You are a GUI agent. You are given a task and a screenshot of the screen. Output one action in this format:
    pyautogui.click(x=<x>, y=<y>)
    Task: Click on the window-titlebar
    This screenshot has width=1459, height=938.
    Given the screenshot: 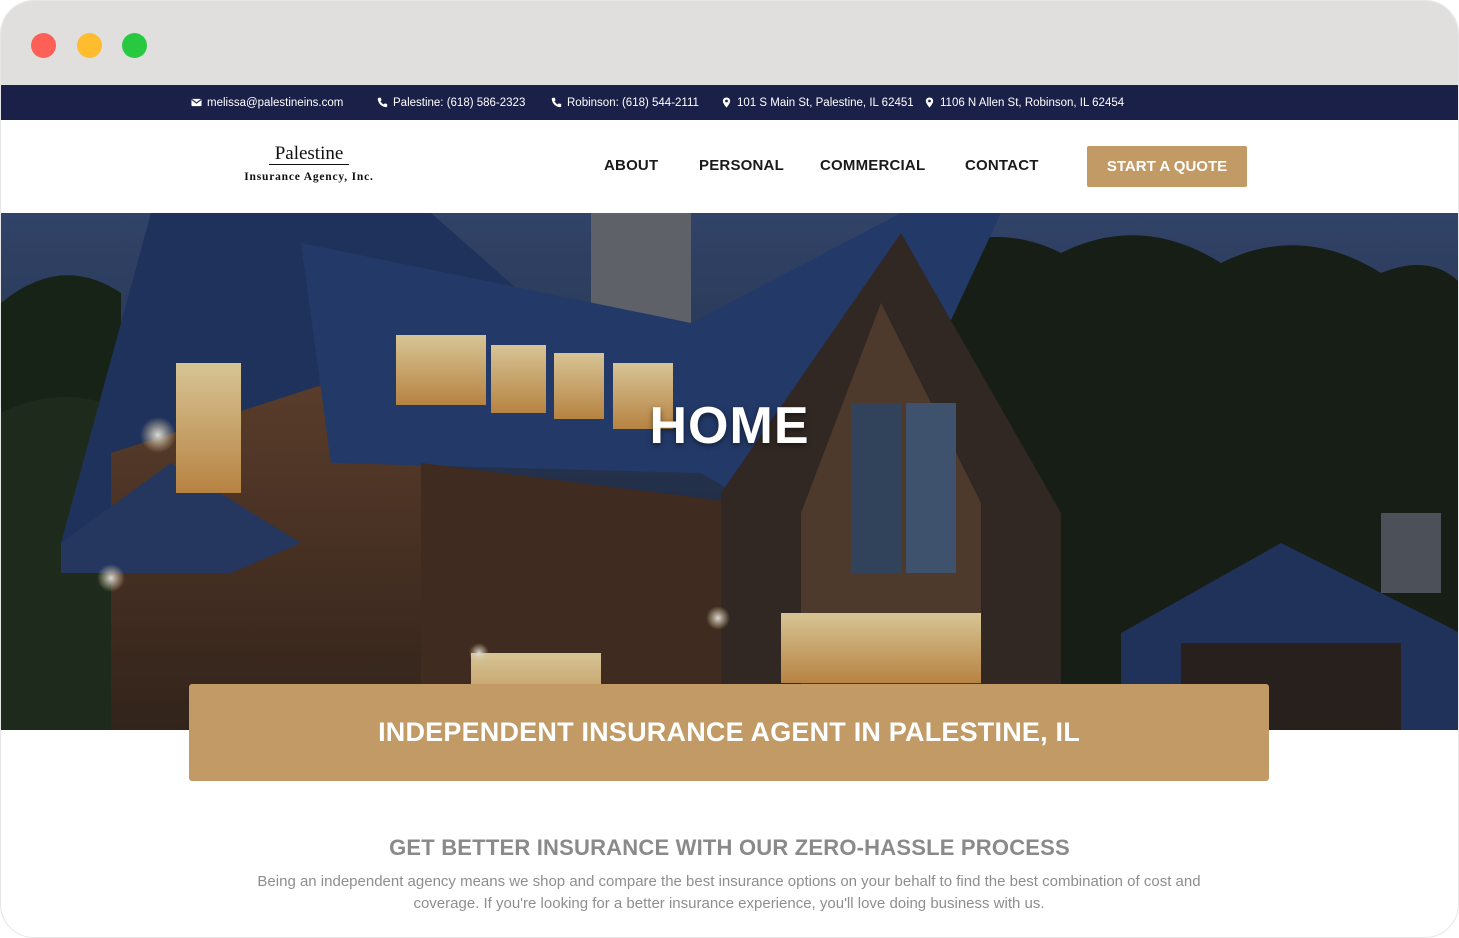 What is the action you would take?
    pyautogui.click(x=729, y=43)
    